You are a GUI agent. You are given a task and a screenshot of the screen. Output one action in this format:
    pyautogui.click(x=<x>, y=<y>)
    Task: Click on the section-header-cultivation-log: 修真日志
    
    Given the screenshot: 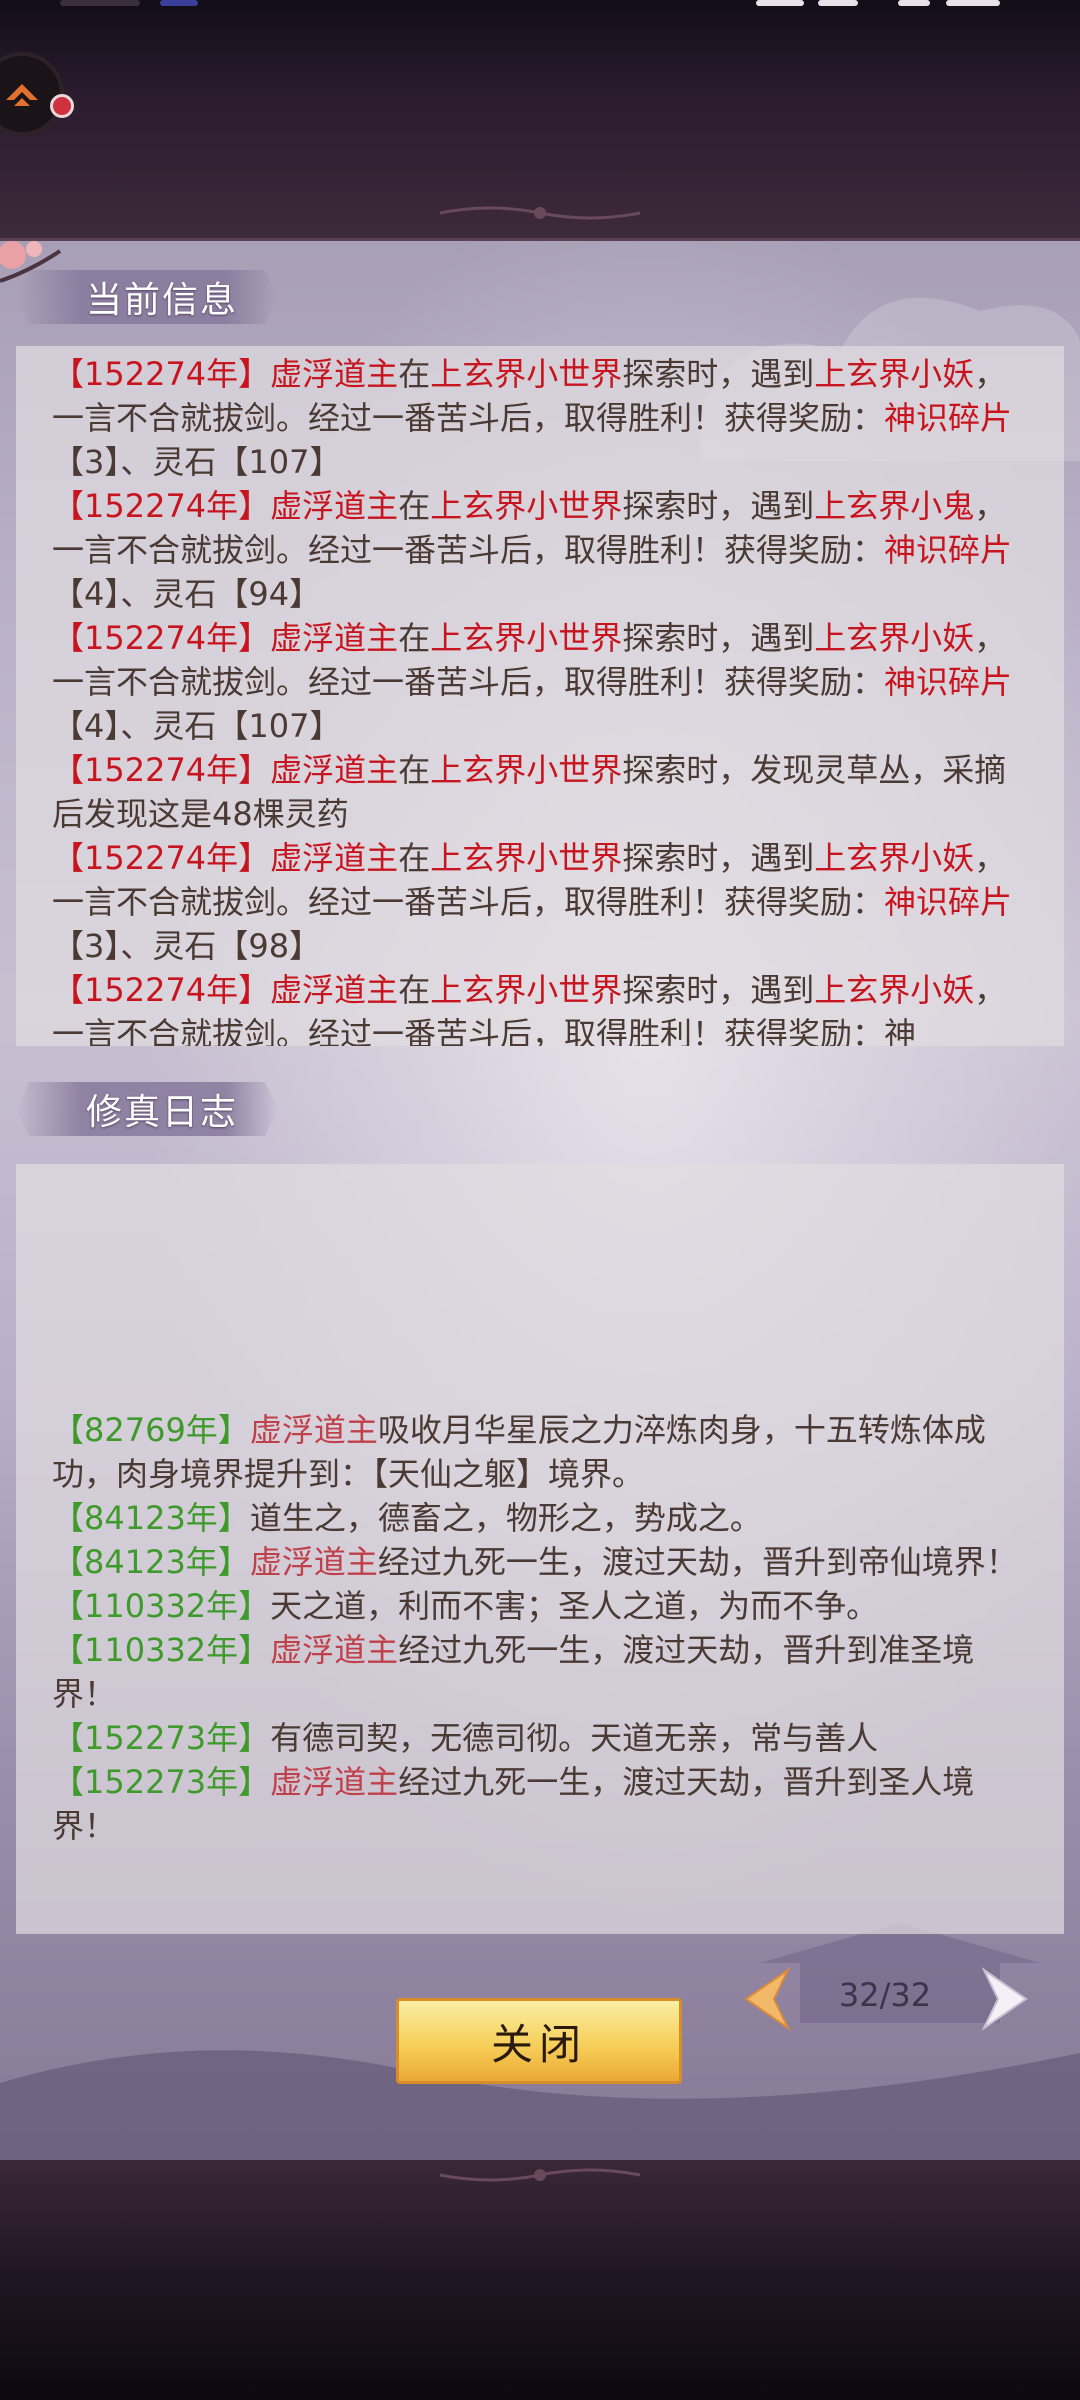 What is the action you would take?
    pyautogui.click(x=147, y=1109)
    